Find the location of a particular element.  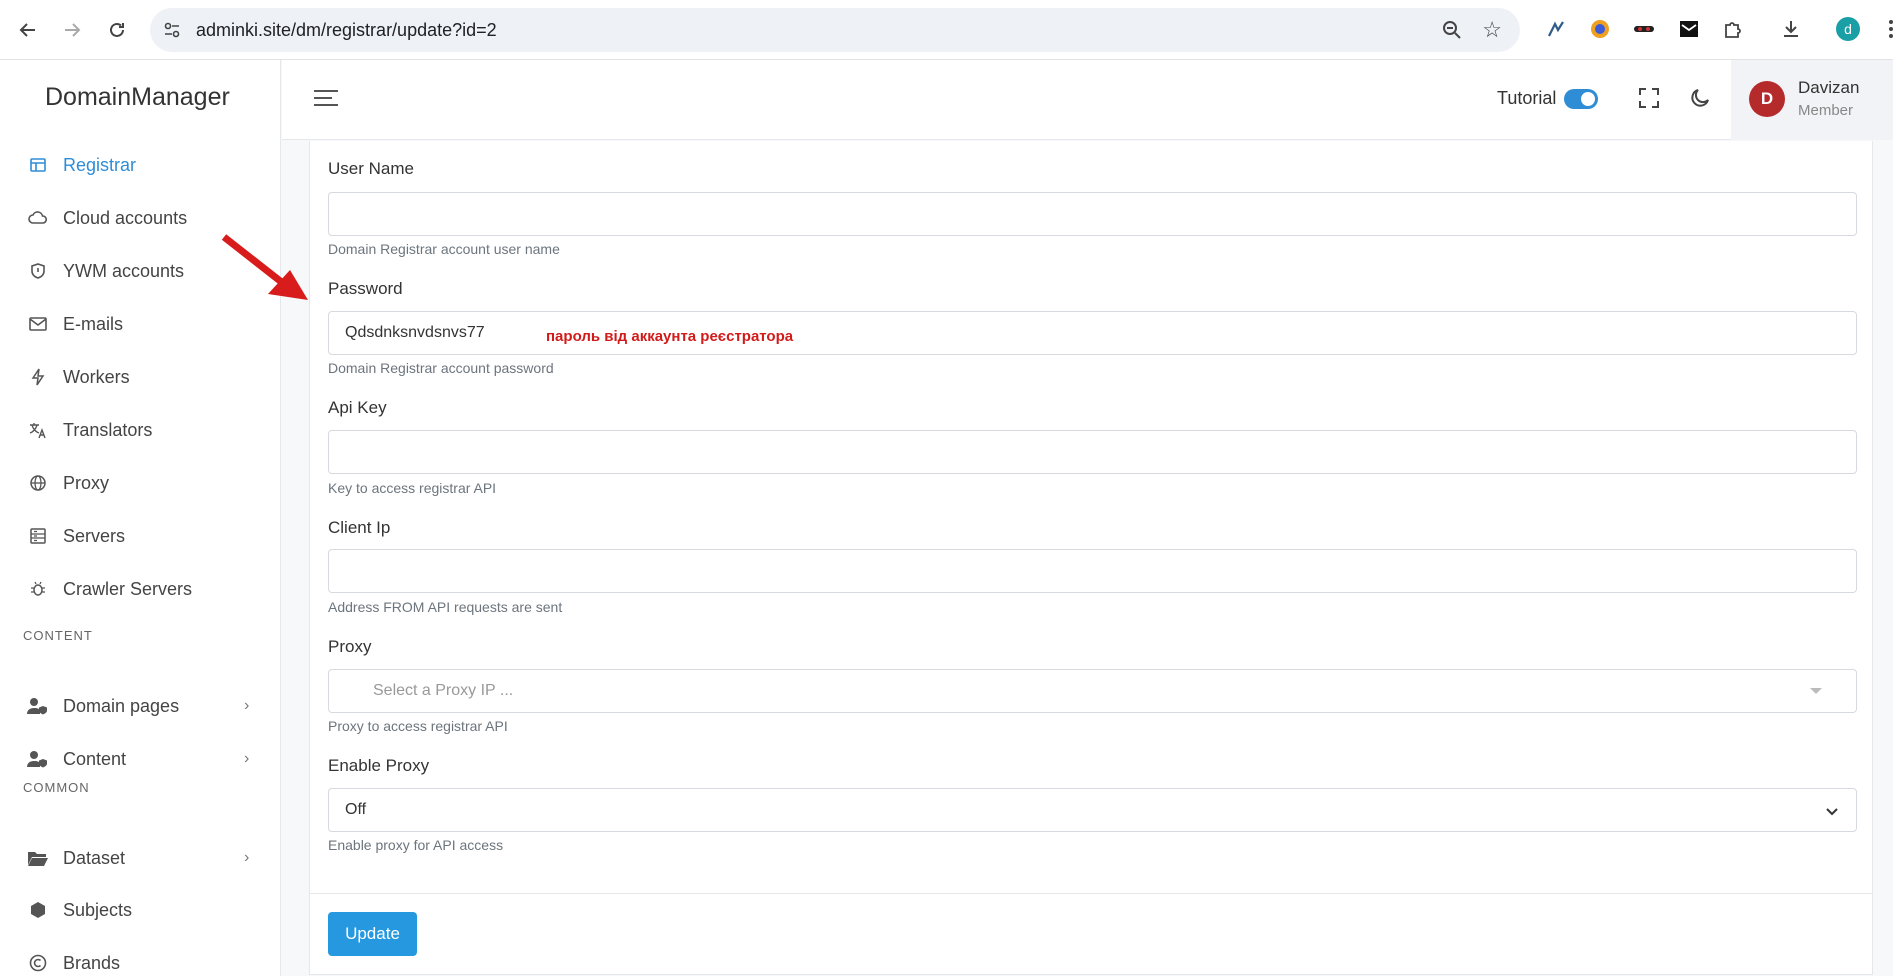

extension-mail-icon is located at coordinates (1689, 29).